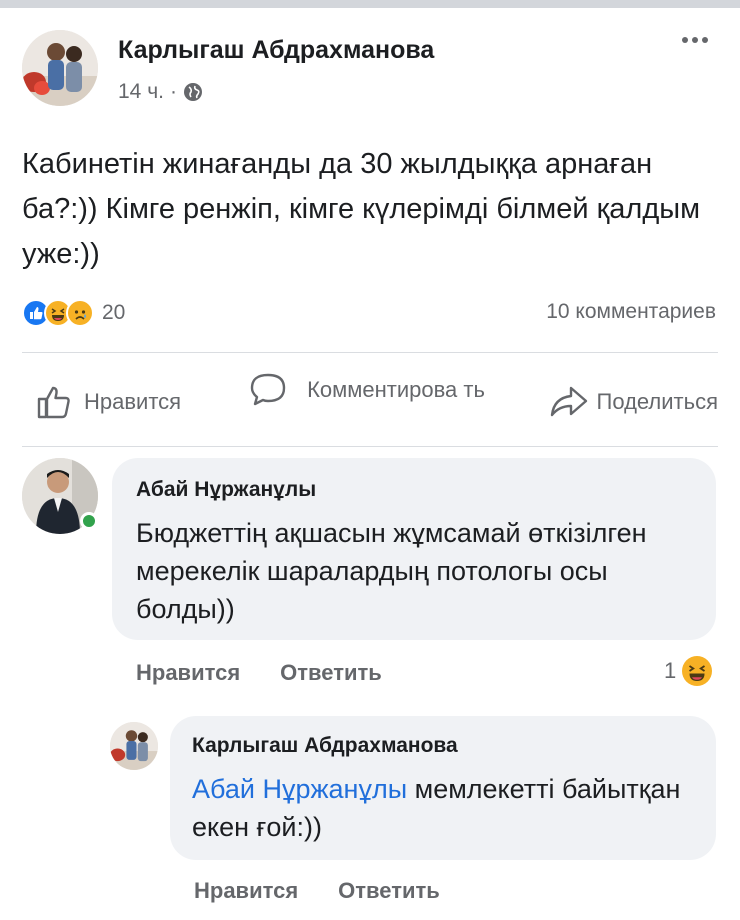  I want to click on author-name: Карлыгаш Абдрахманова, so click(276, 50).